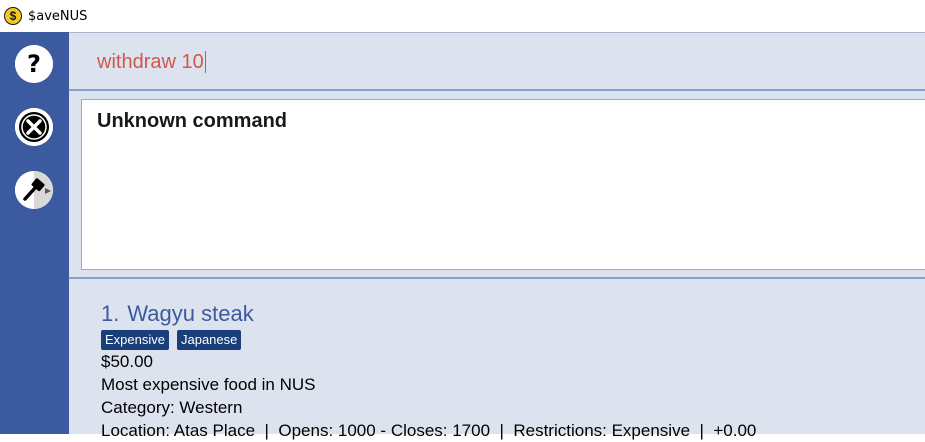 The image size is (925, 442). Describe the element at coordinates (511, 314) in the screenshot. I see `food-card-title: 1. Wagyu steak` at that location.